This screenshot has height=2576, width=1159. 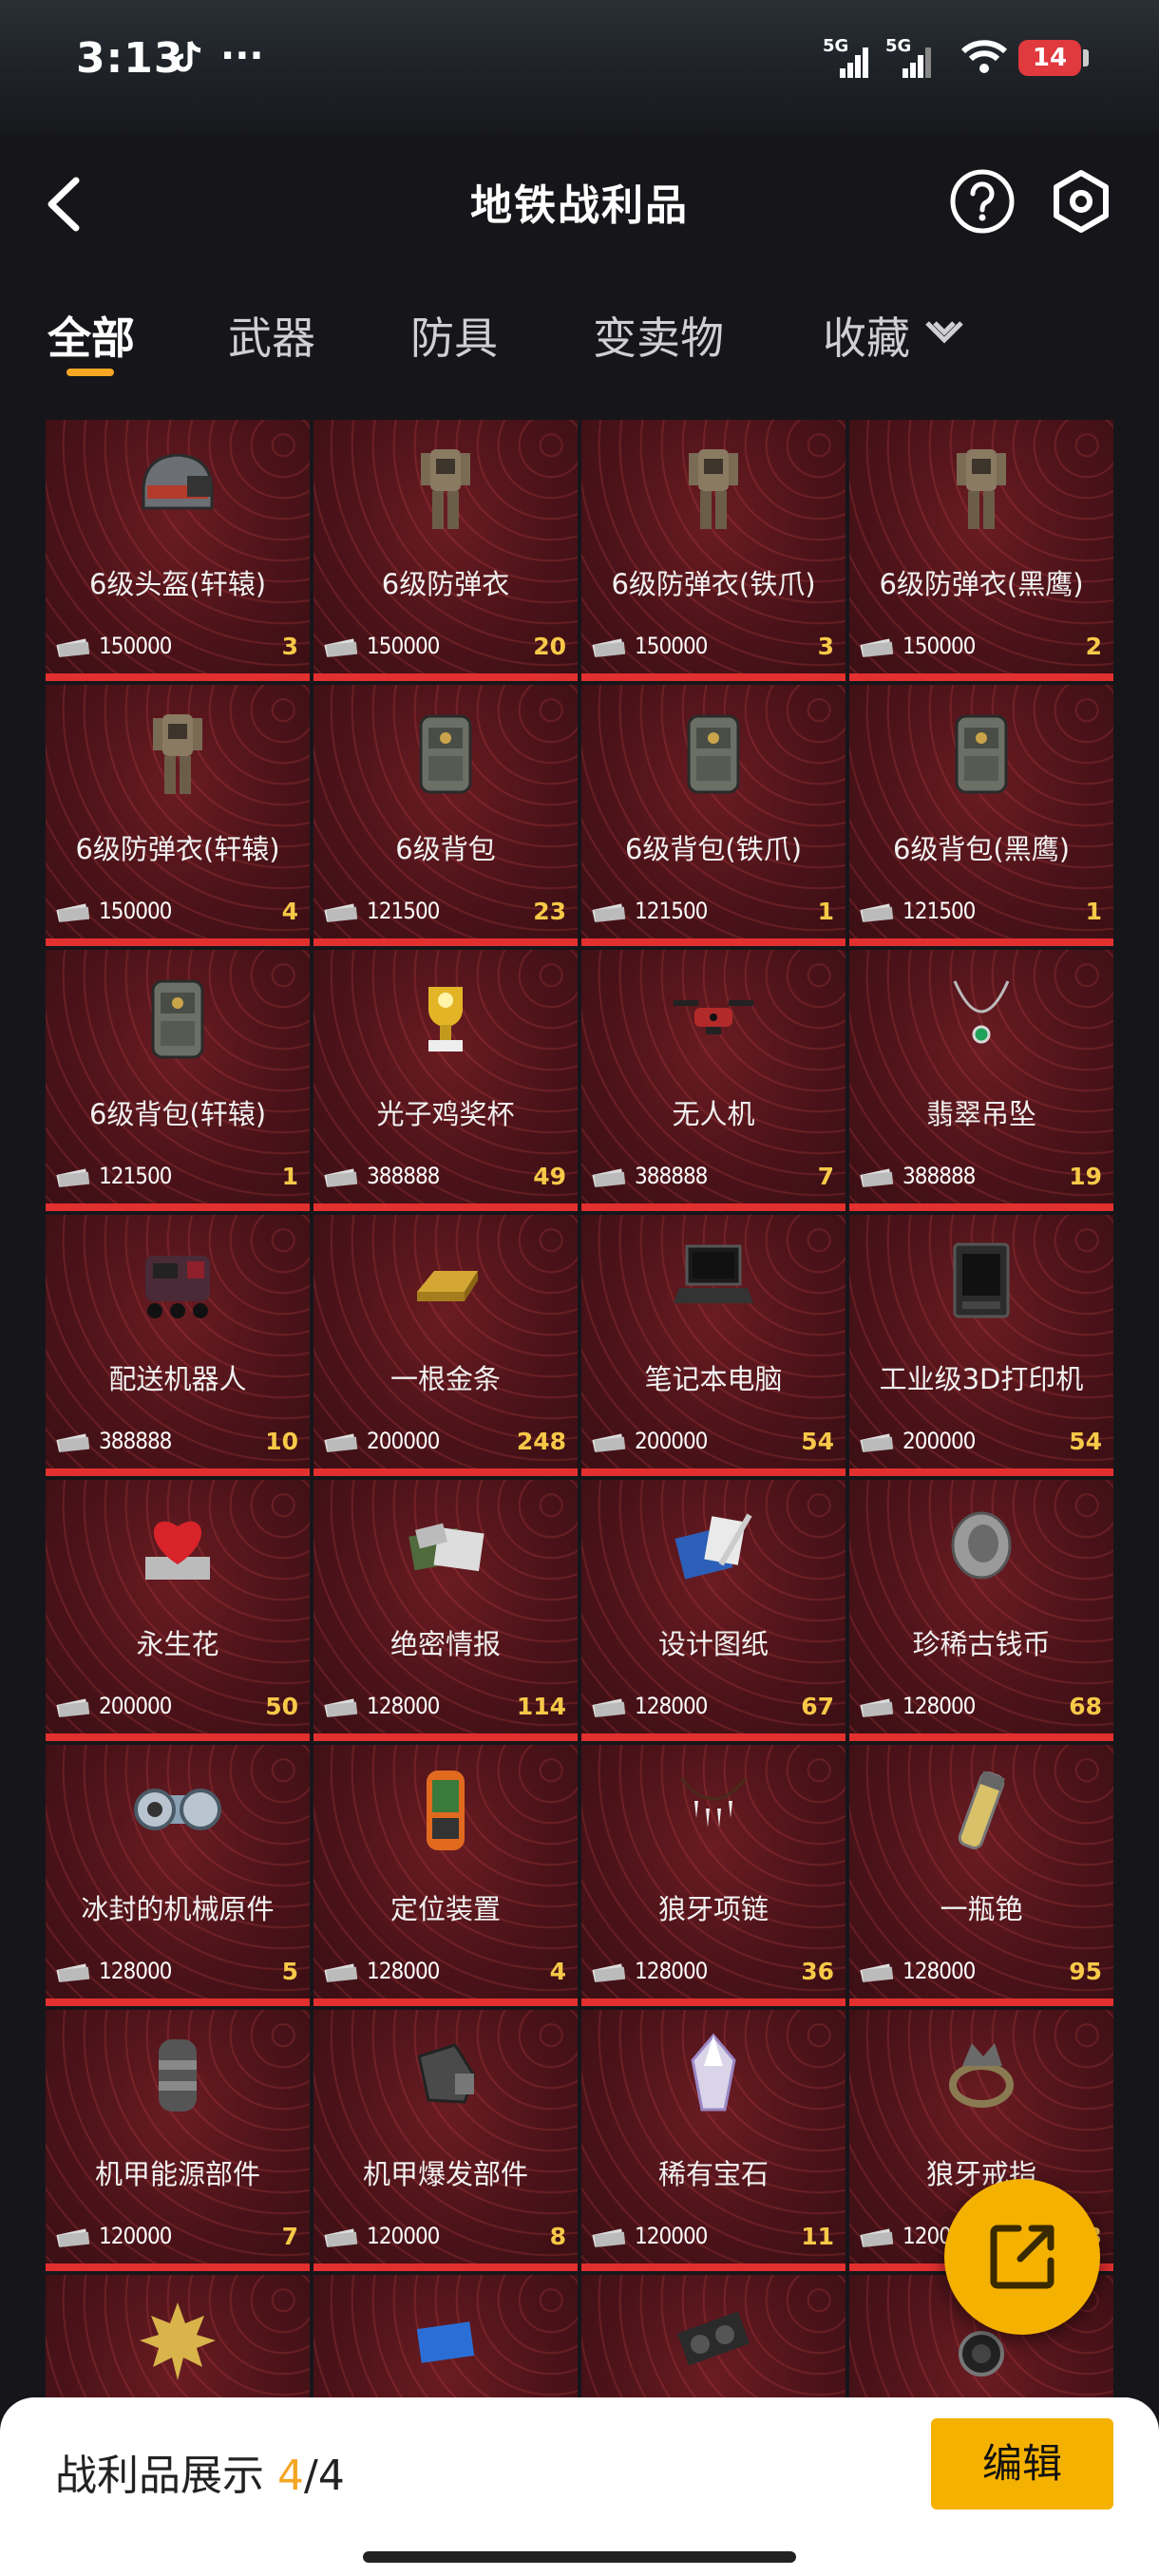 I want to click on loot-card: 无人机 388888 7, so click(x=713, y=1080).